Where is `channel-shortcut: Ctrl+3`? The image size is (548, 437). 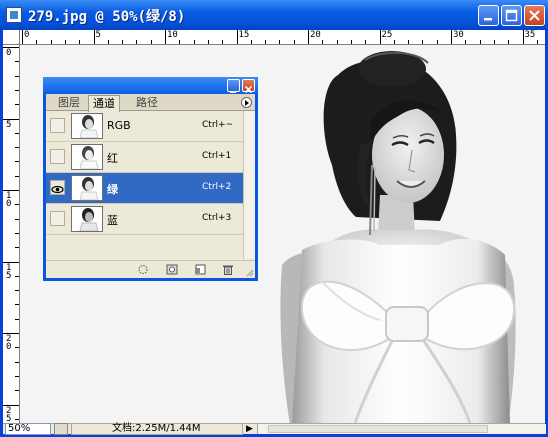 channel-shortcut: Ctrl+3 is located at coordinates (217, 218).